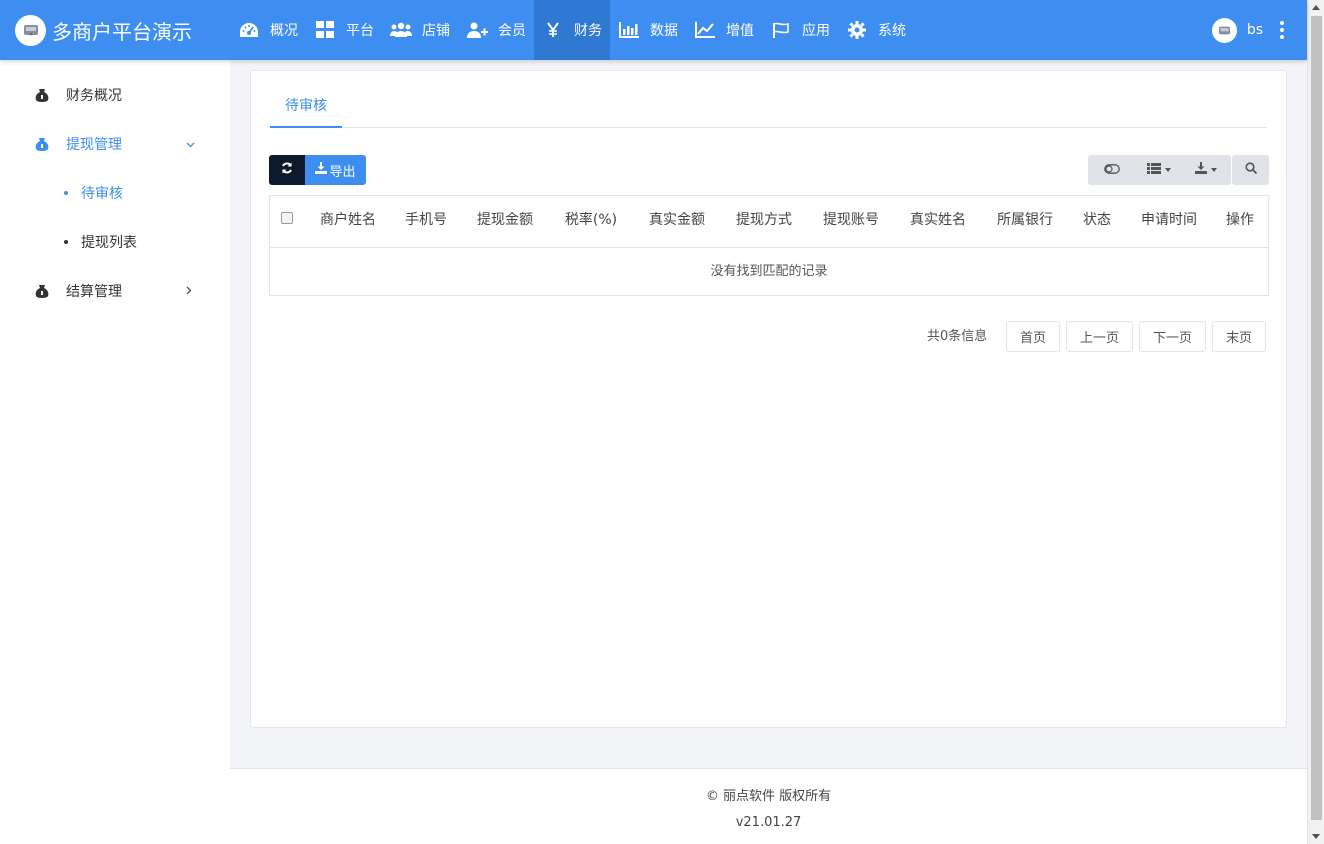 Image resolution: width=1324 pixels, height=844 pixels. I want to click on version-text: v21.01.27, so click(768, 822).